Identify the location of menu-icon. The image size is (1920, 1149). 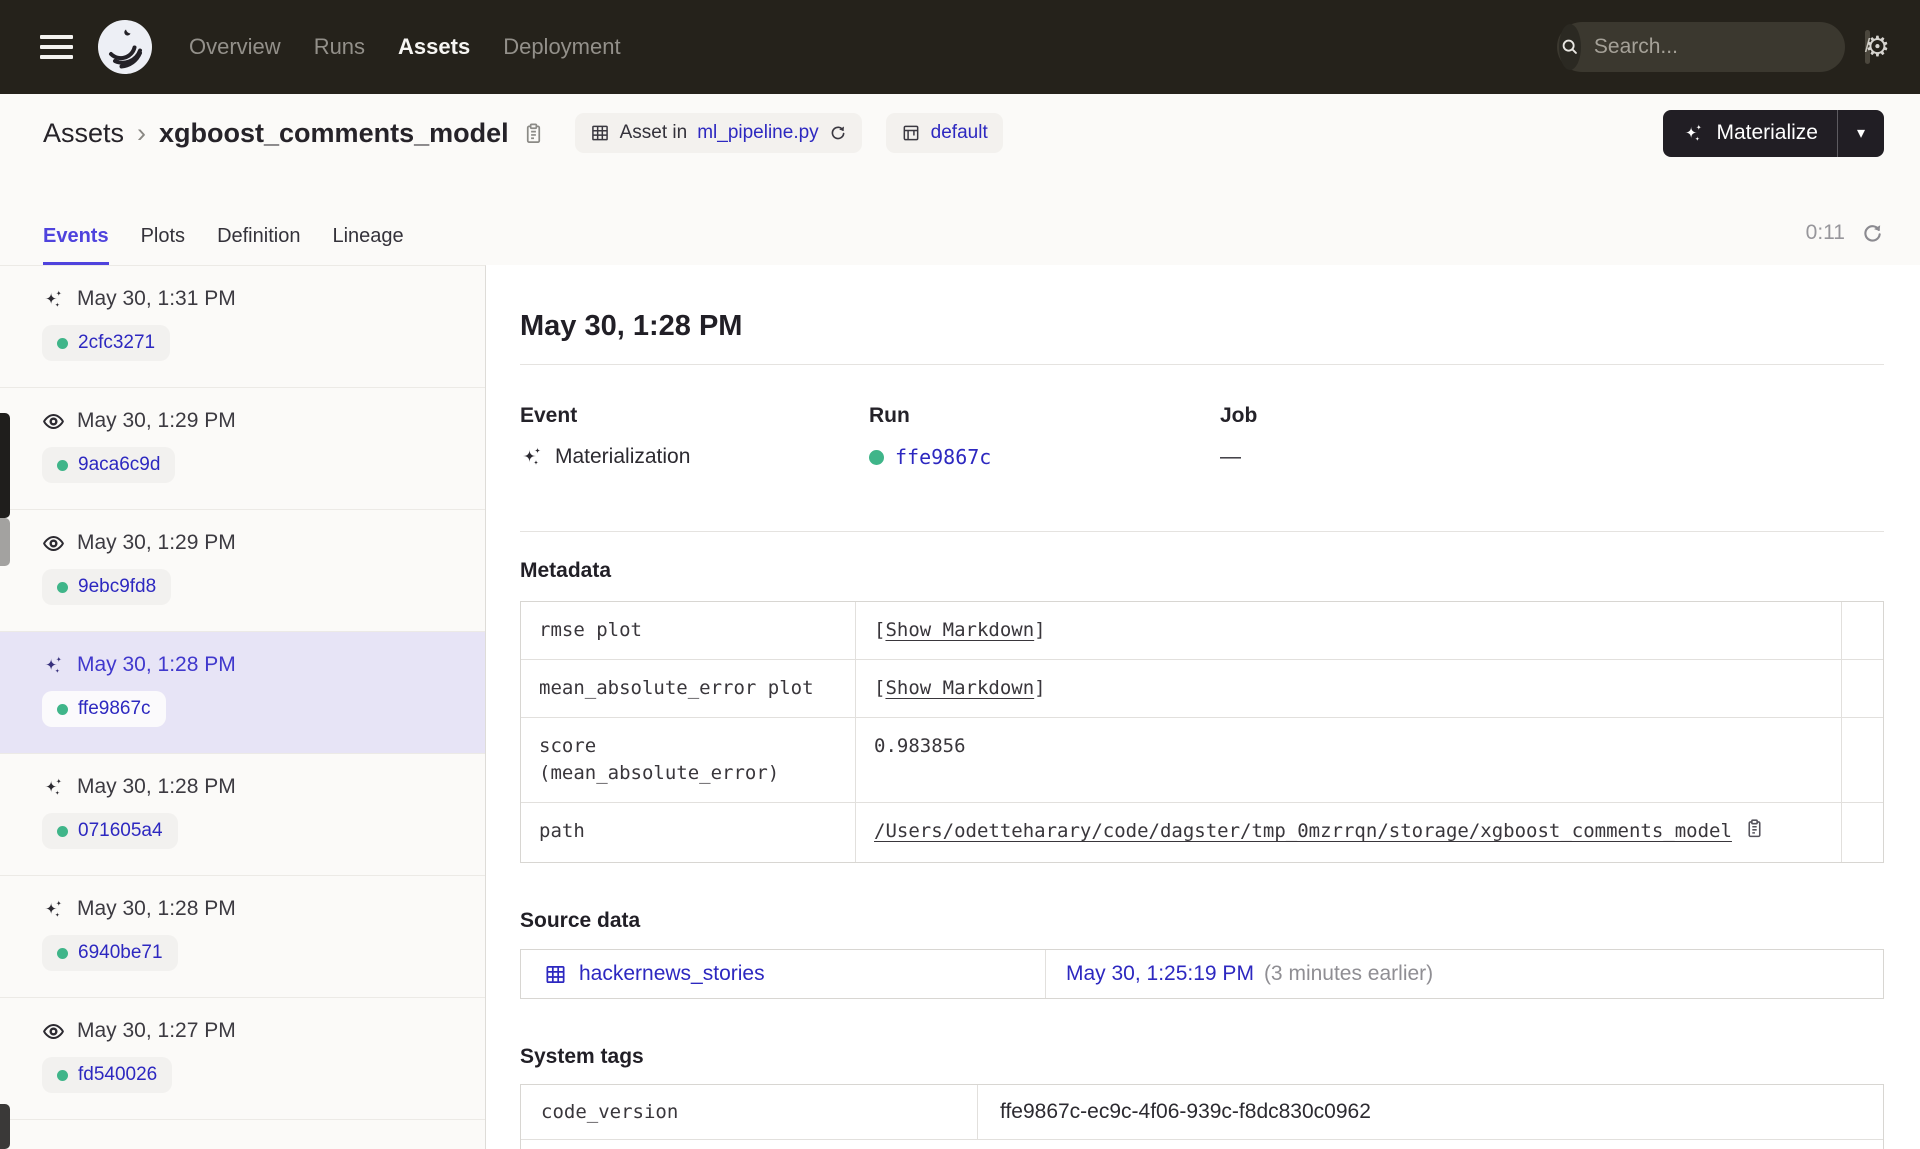
(56, 47).